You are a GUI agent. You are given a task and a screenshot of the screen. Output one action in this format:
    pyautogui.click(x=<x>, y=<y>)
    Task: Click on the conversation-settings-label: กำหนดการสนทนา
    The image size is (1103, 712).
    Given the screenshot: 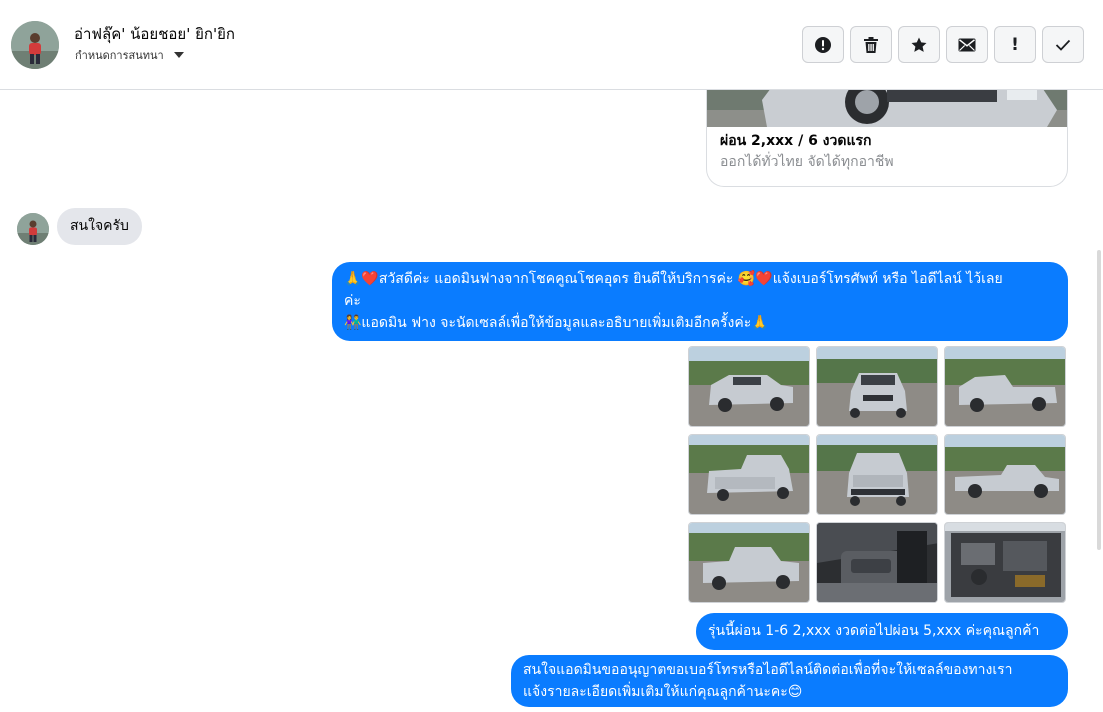 What is the action you would take?
    pyautogui.click(x=119, y=55)
    